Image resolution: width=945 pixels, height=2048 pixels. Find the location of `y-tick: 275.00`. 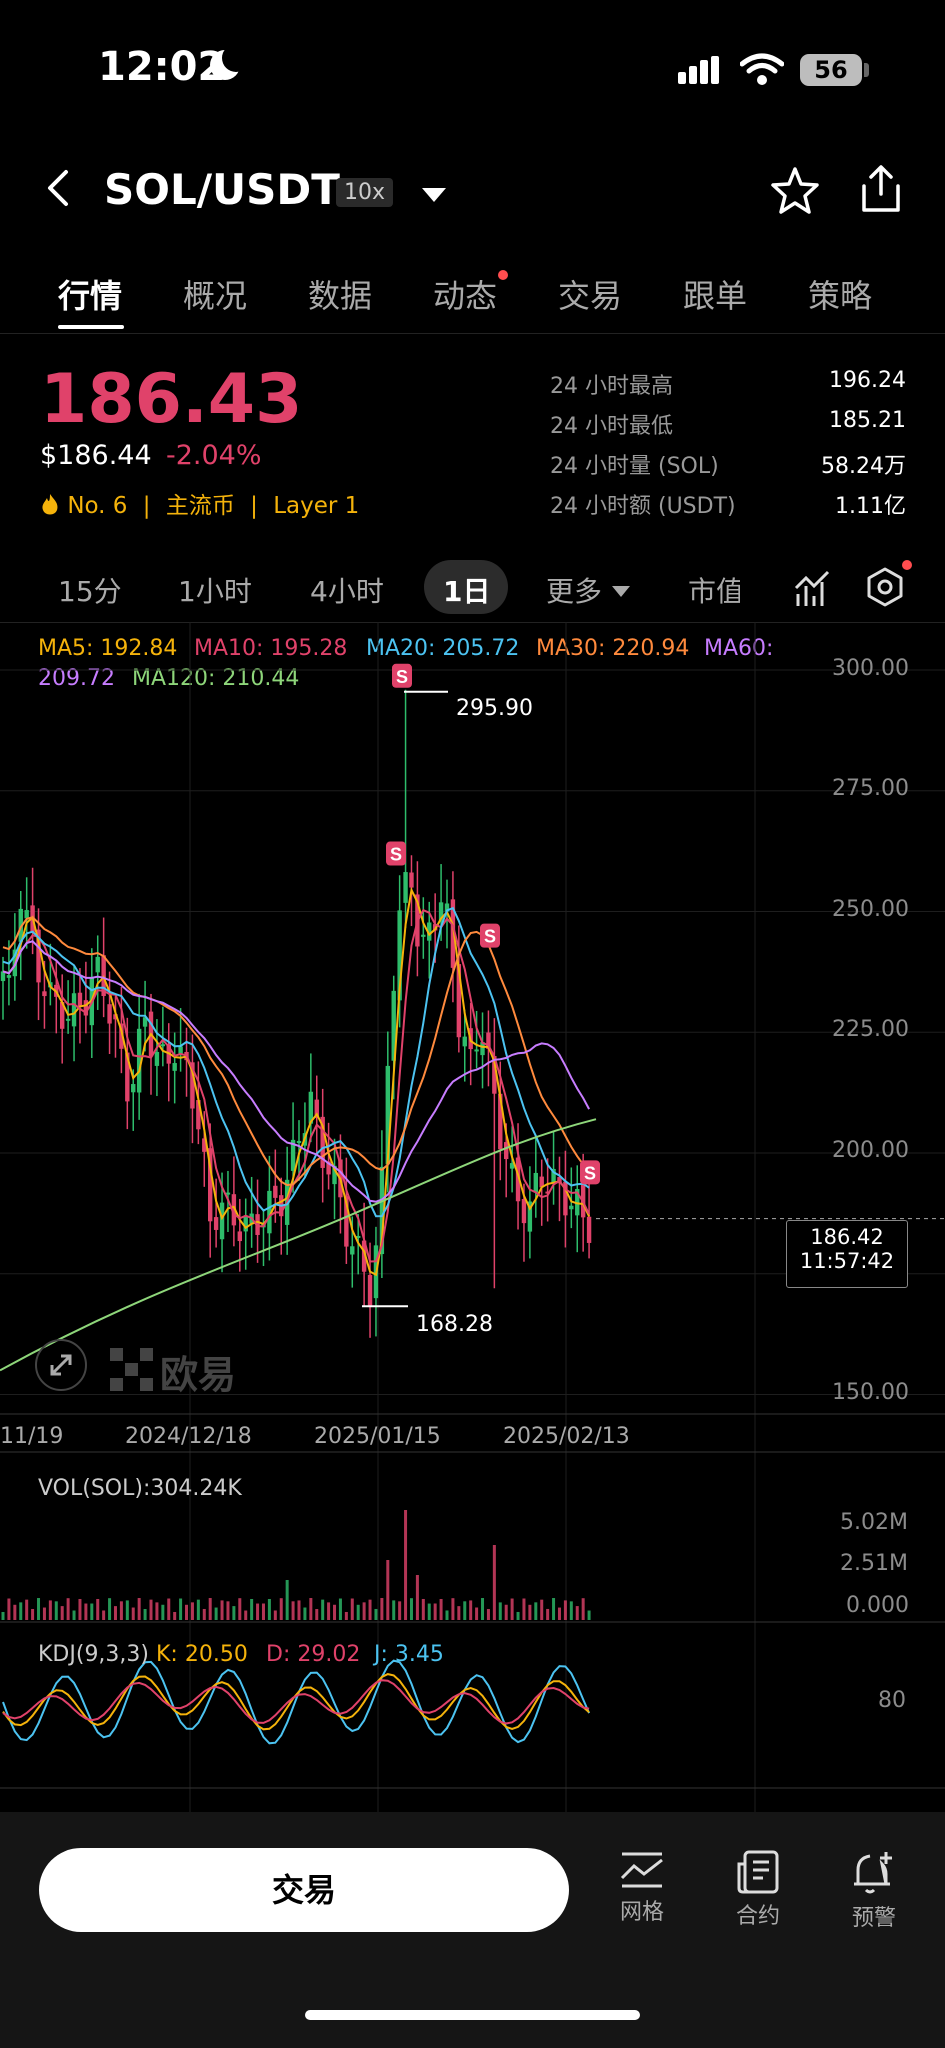

y-tick: 275.00 is located at coordinates (870, 788).